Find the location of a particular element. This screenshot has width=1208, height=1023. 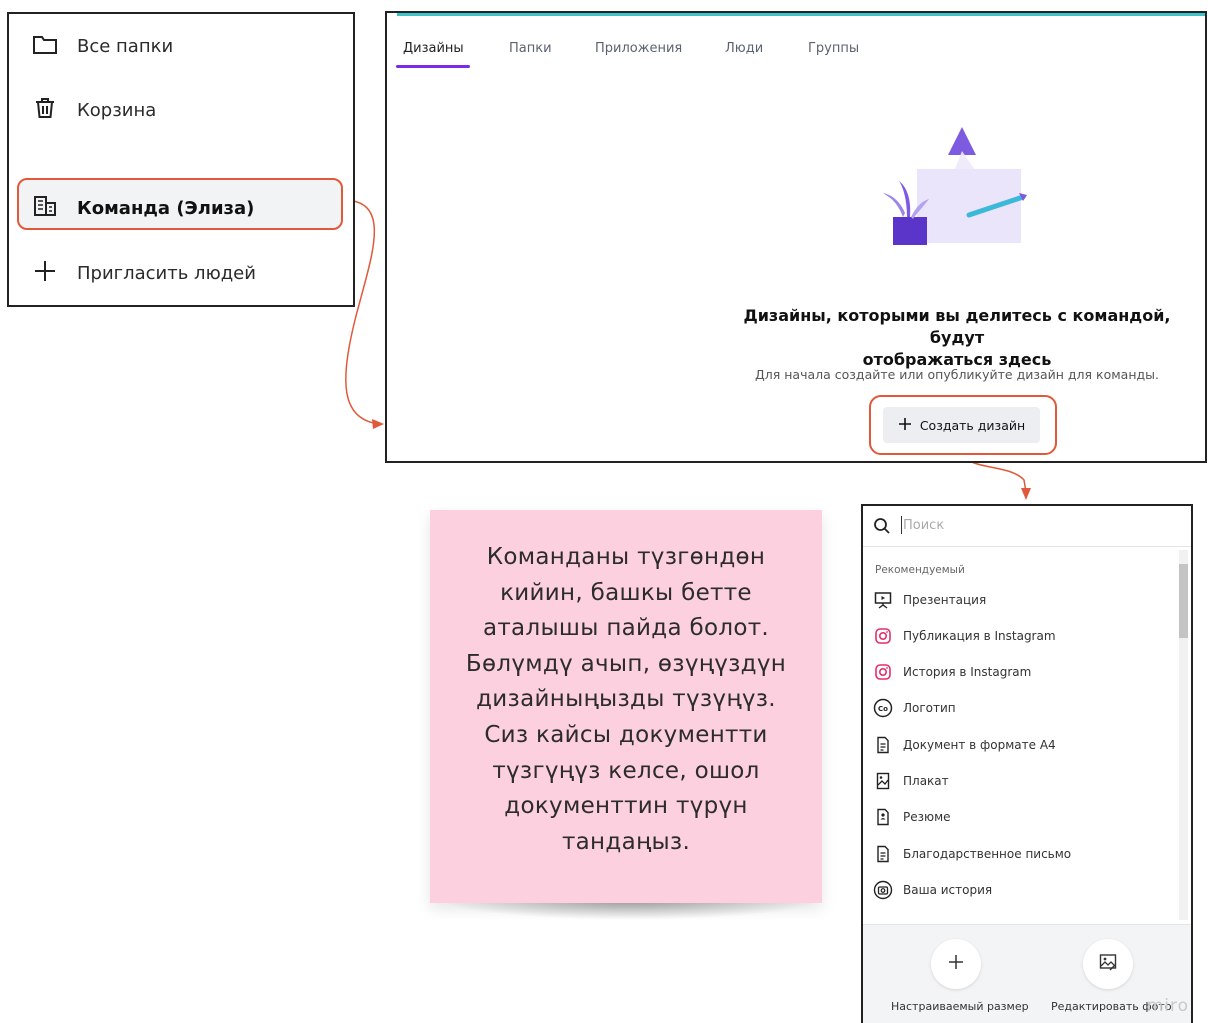

logo-icon: Co is located at coordinates (883, 708).